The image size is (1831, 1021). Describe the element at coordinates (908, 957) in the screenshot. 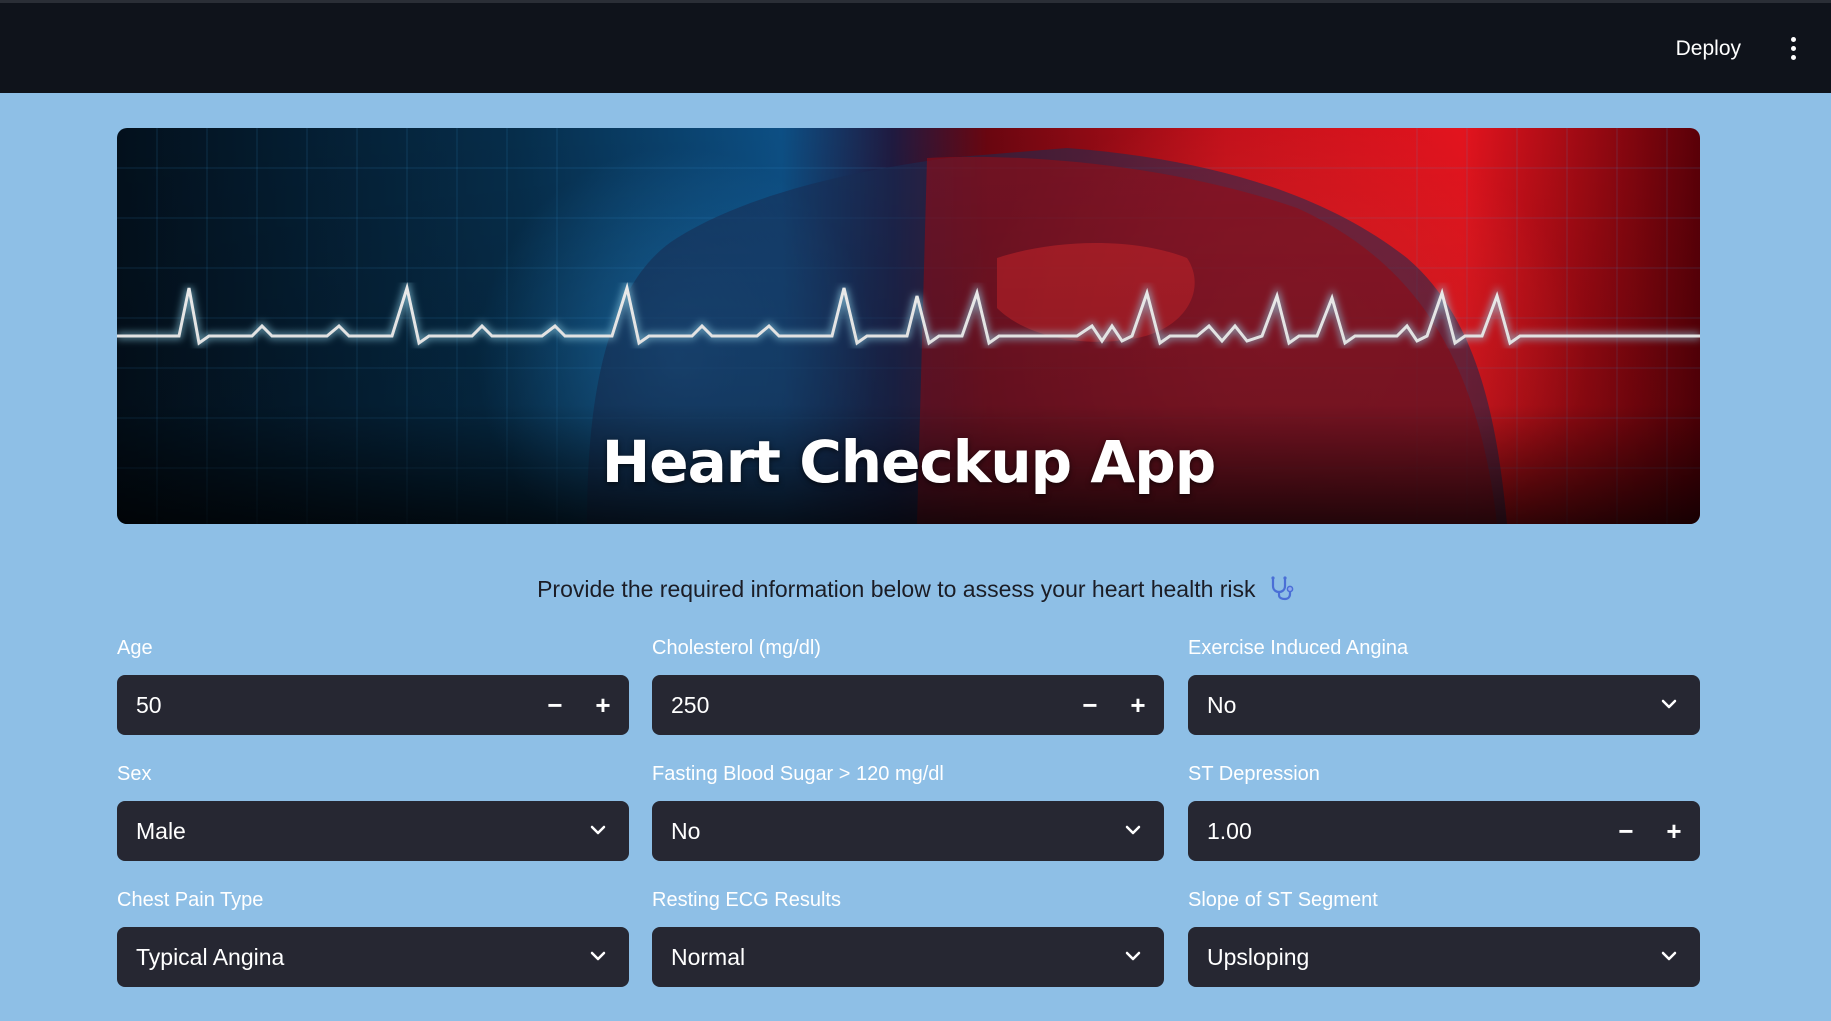

I see `resting-ecg-select: Normal` at that location.